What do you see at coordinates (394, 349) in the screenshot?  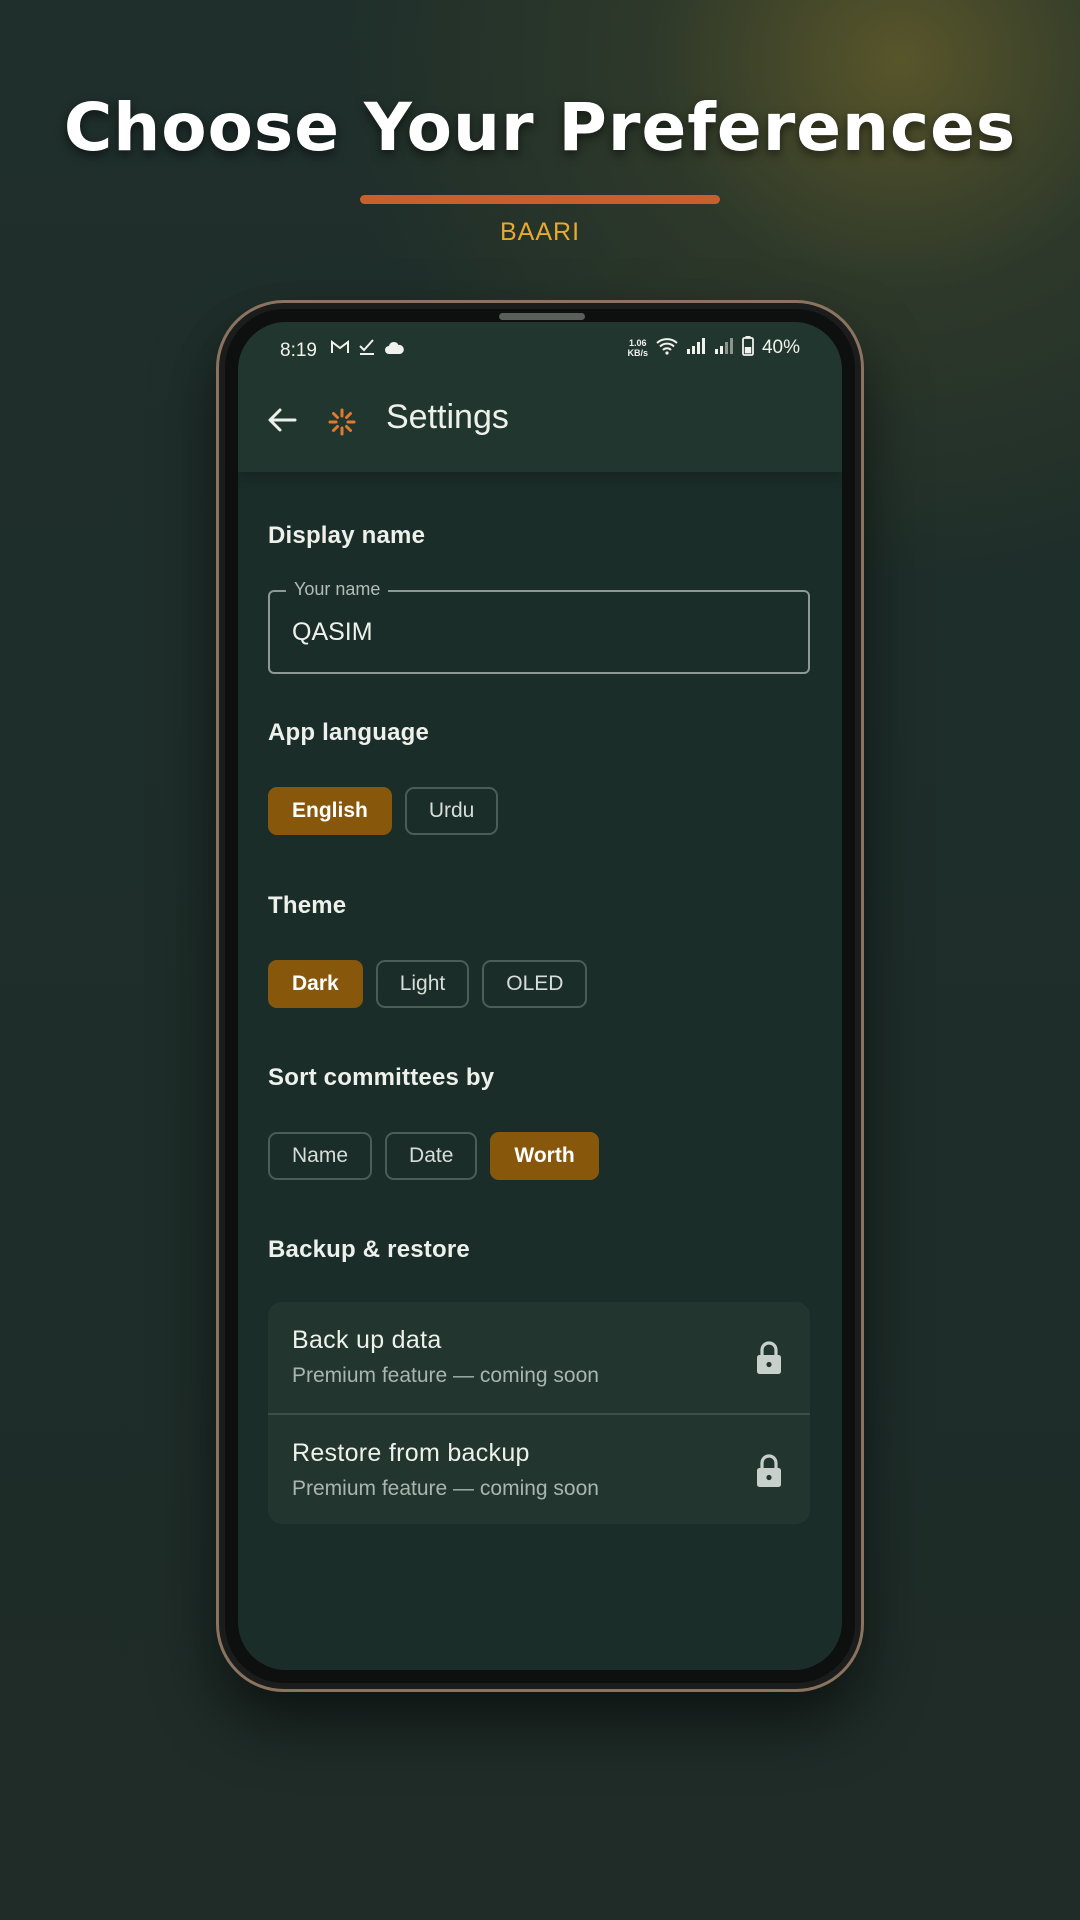 I see `cloud-icon` at bounding box center [394, 349].